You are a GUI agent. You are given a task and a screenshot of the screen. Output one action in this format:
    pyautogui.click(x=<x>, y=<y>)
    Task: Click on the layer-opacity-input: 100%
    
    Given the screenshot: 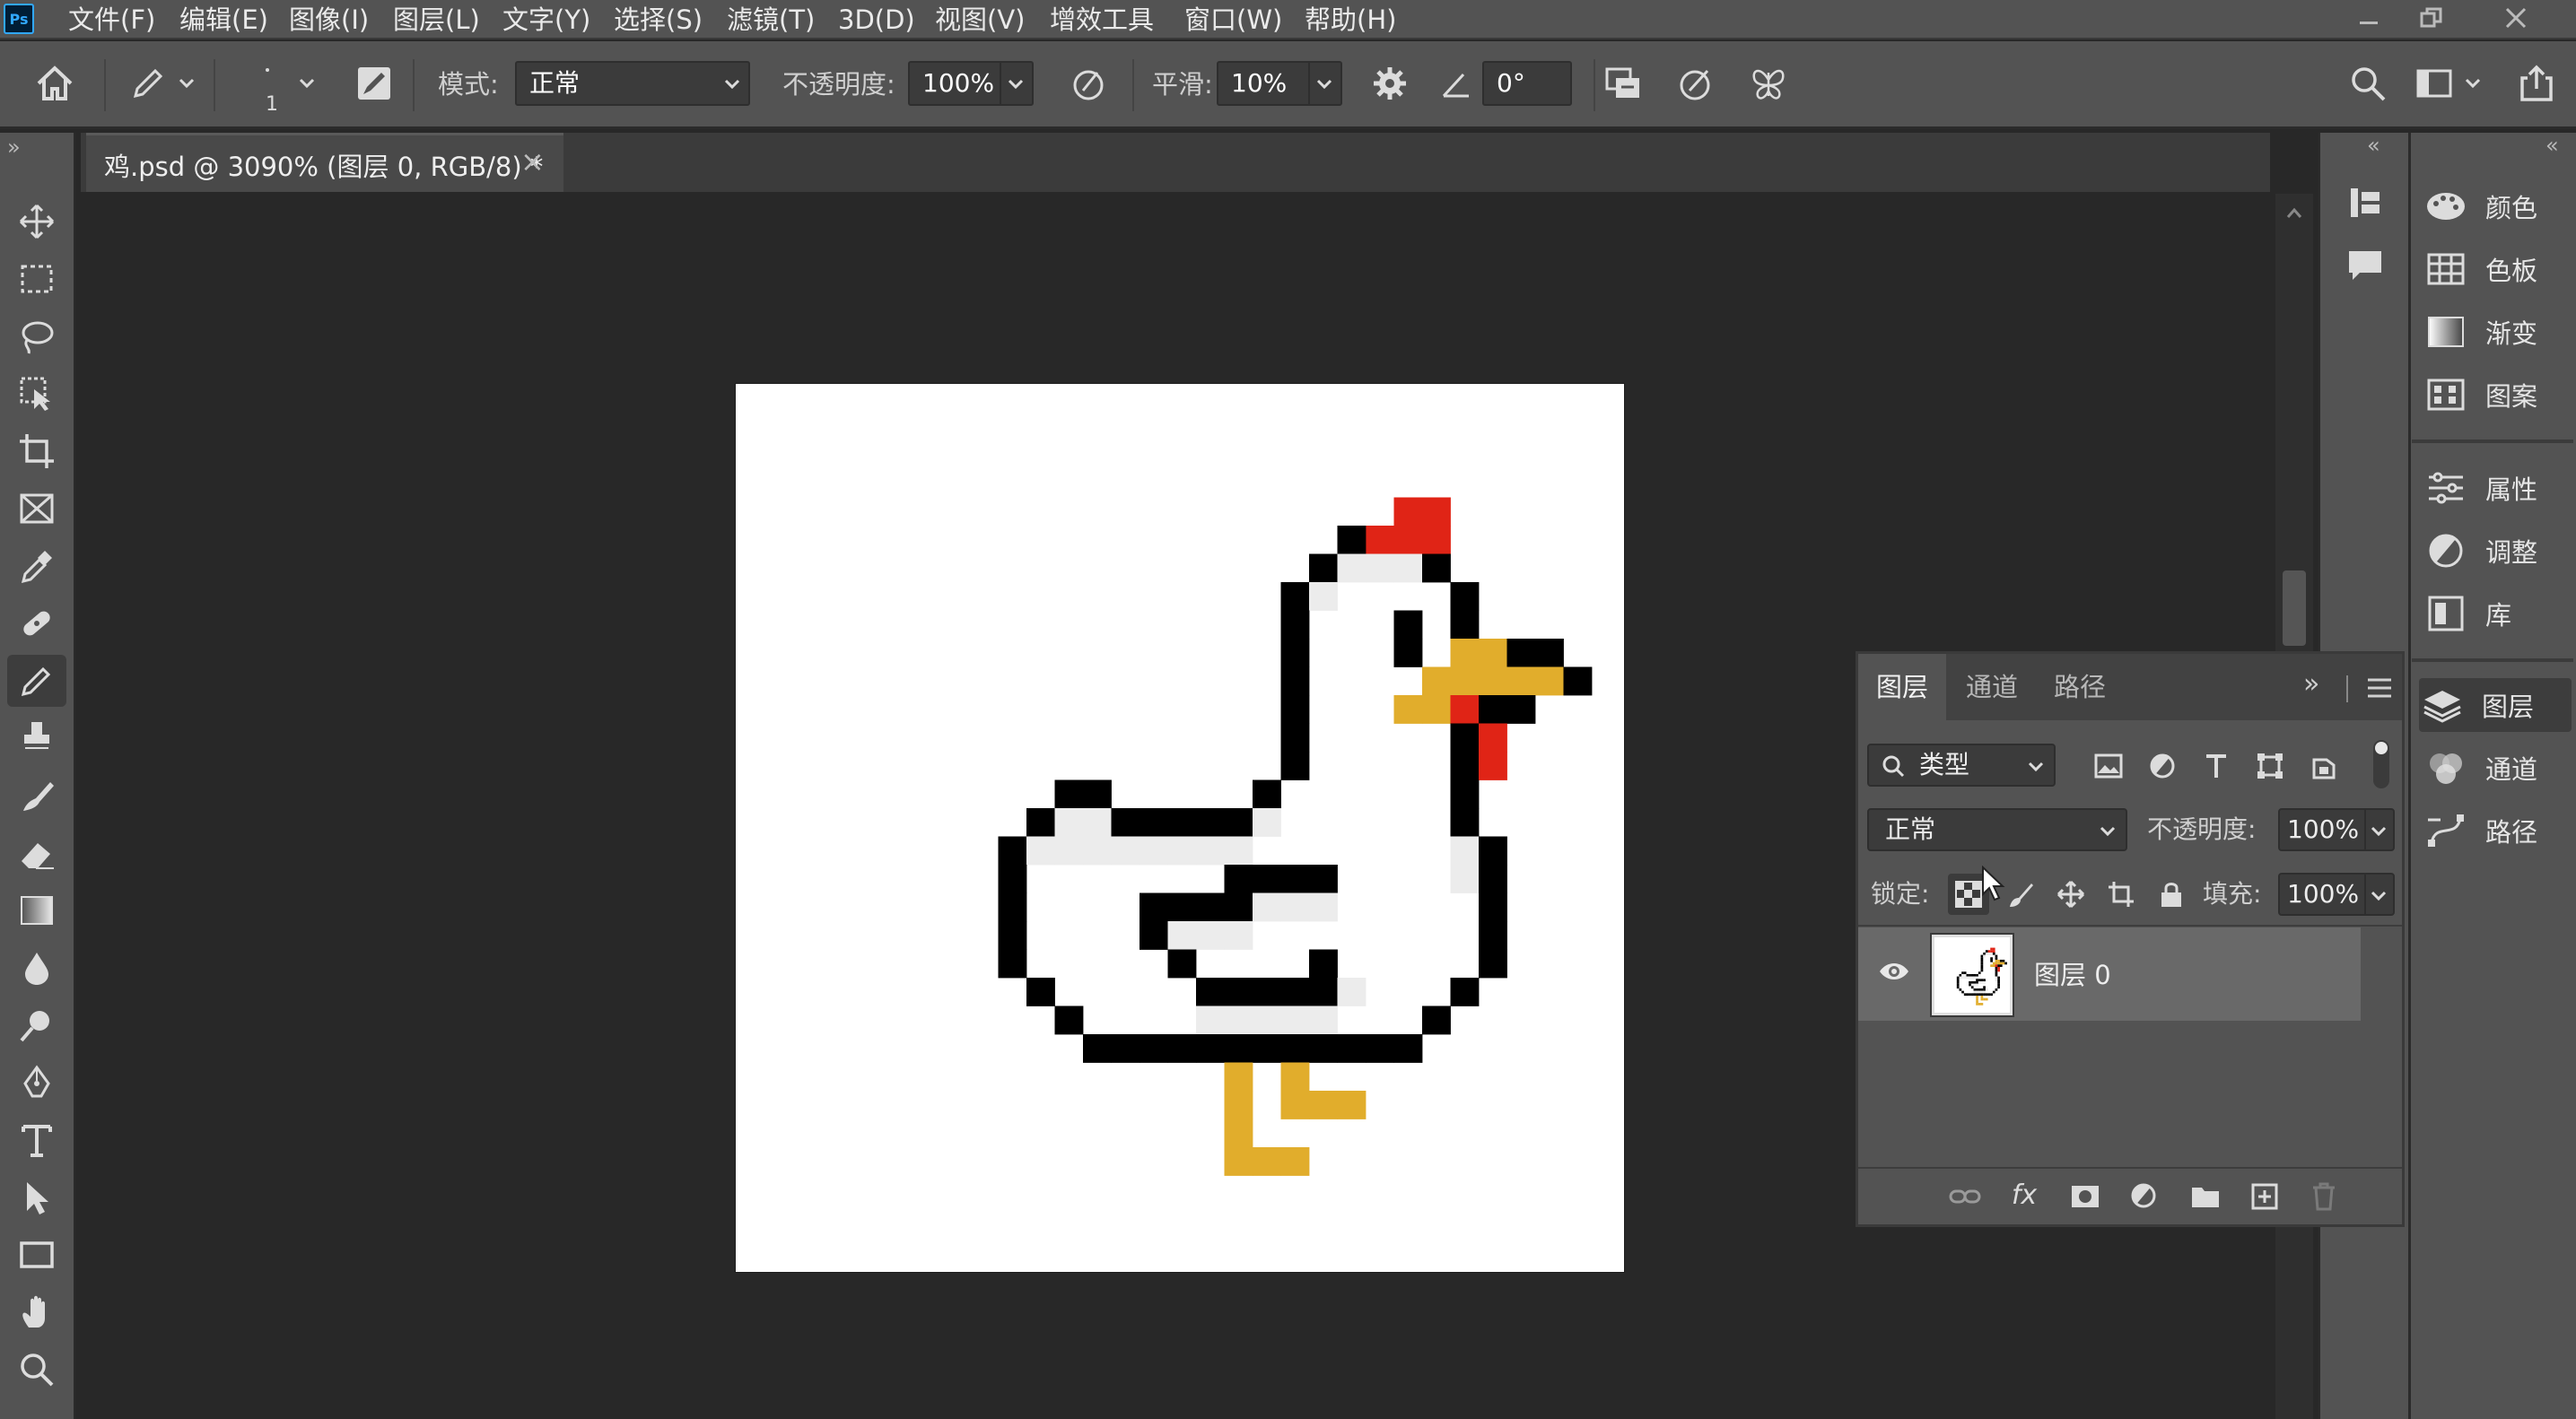 What is the action you would take?
    pyautogui.click(x=2337, y=830)
    